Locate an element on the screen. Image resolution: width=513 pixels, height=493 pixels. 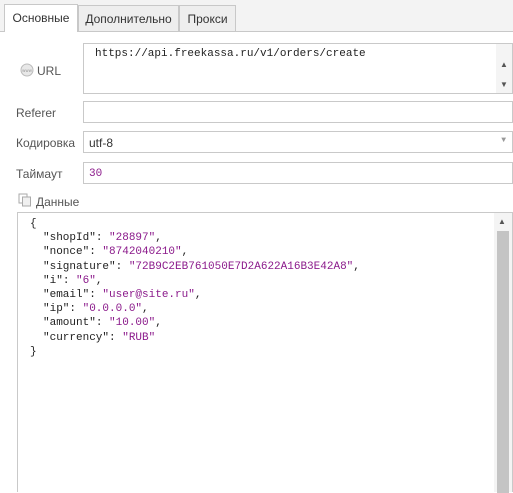
open-brace: { is located at coordinates (33, 224).